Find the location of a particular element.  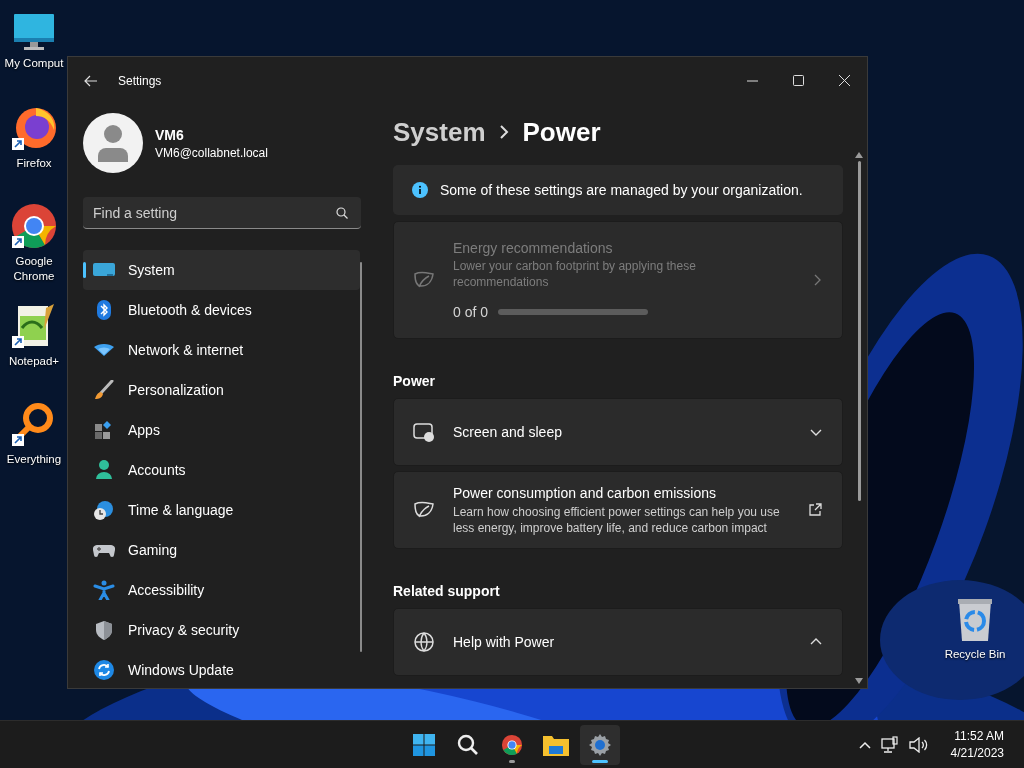

clock: 11:52 AM 4/21/2023 is located at coordinates (977, 744).